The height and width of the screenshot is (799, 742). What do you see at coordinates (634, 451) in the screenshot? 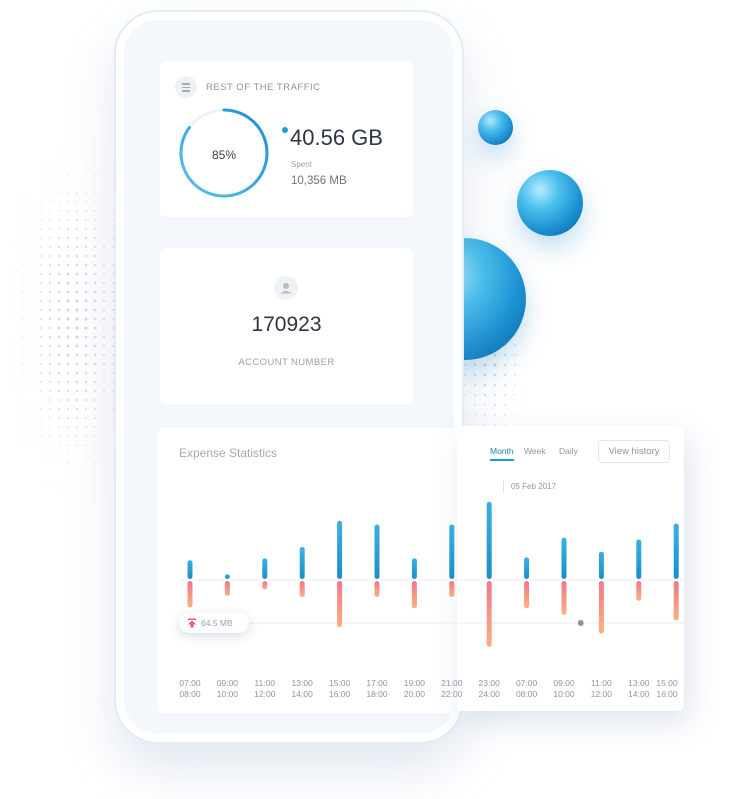
I see `view-history-button: View history` at bounding box center [634, 451].